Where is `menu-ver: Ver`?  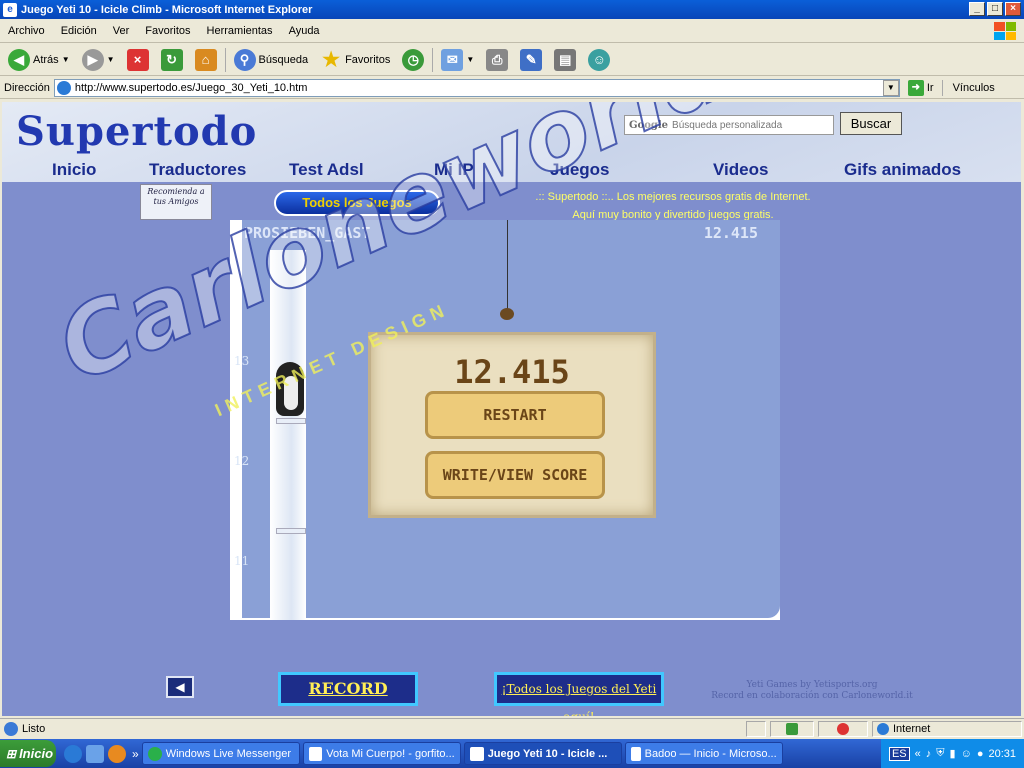 menu-ver: Ver is located at coordinates (121, 31).